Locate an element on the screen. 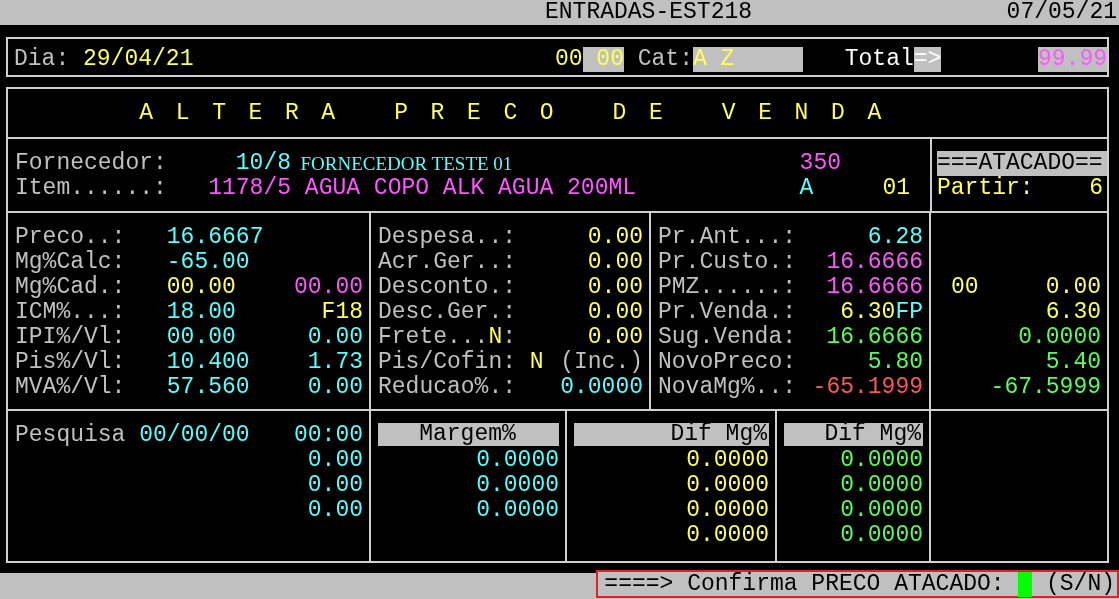 This screenshot has height=599, width=1119. field-value: 16.6667 is located at coordinates (215, 237).